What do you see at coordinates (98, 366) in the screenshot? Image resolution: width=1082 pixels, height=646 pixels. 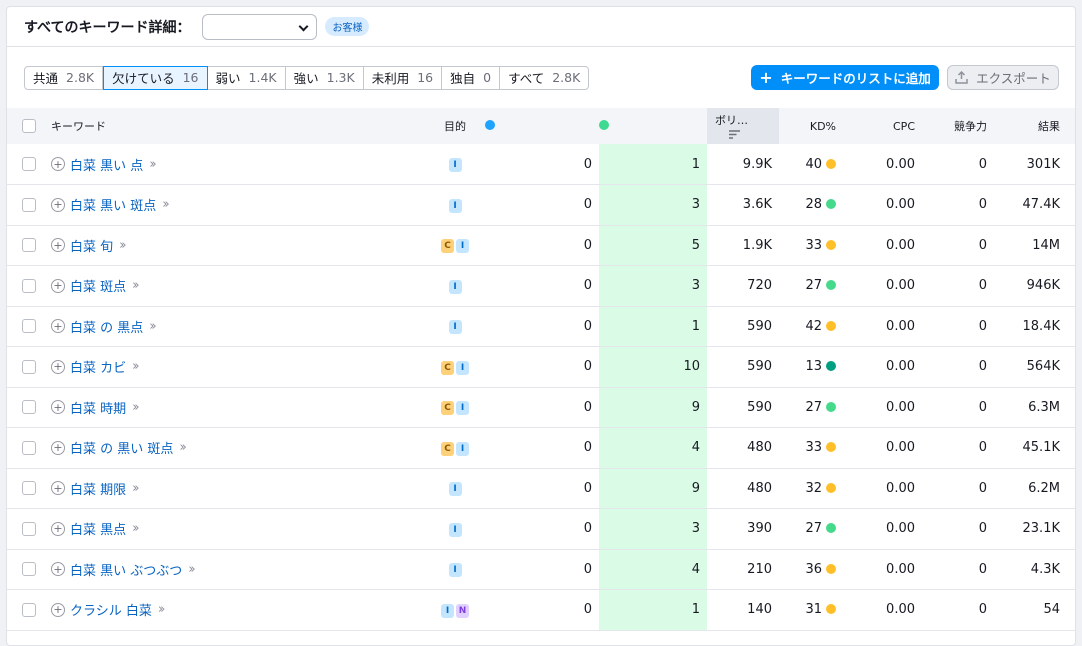 I see `keyword-link: 白菜 カビ` at bounding box center [98, 366].